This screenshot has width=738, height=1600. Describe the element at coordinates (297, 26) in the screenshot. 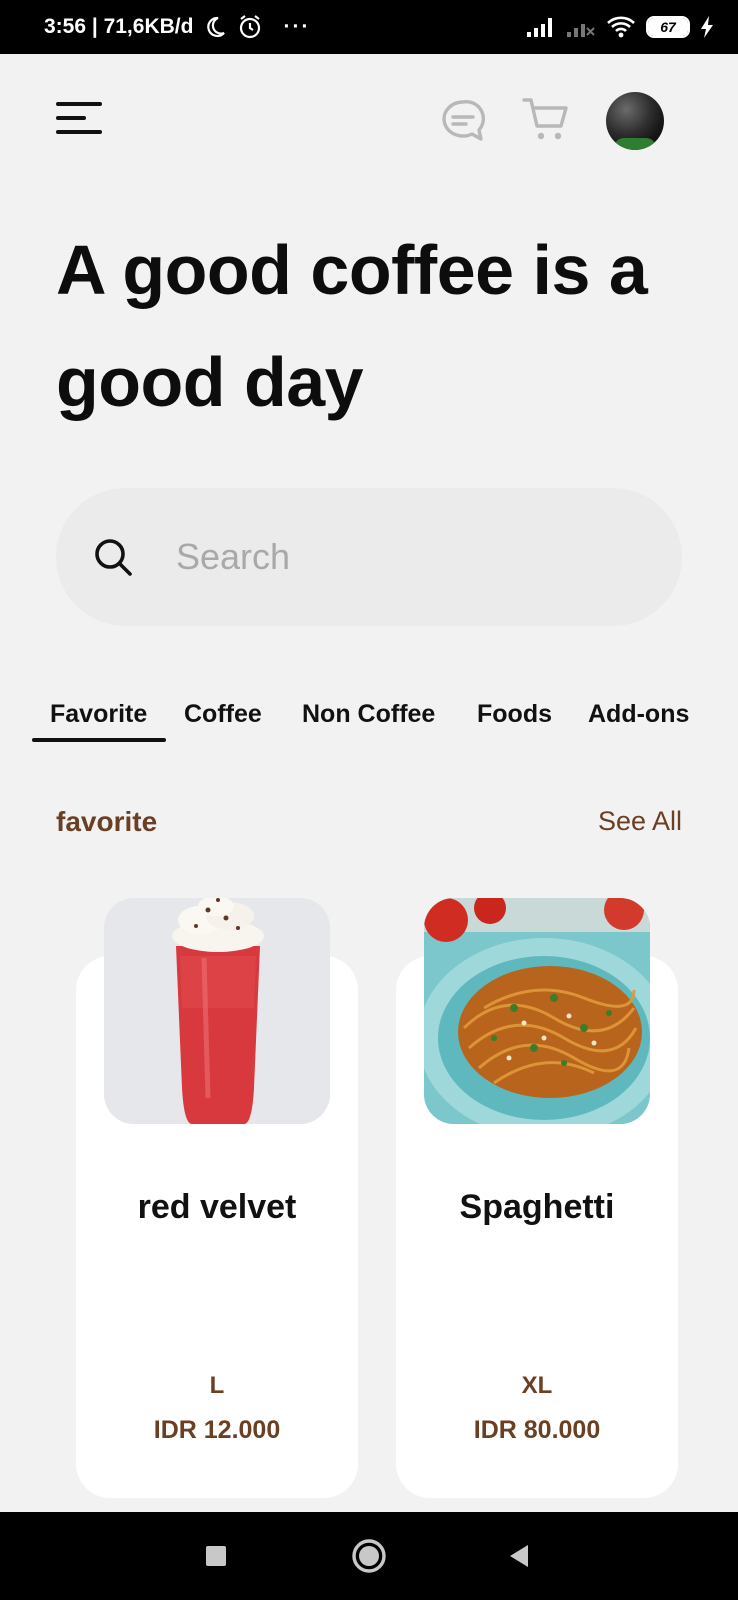

I see `status-more-dots: ···` at that location.